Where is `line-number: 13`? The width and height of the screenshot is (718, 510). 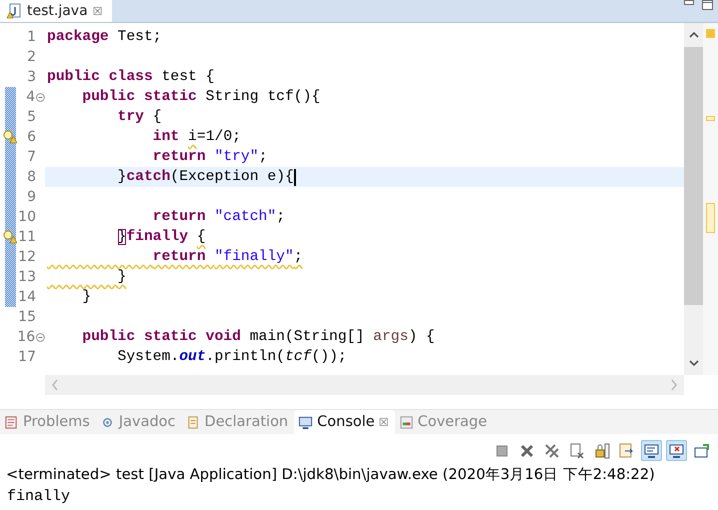 line-number: 13 is located at coordinates (26, 277).